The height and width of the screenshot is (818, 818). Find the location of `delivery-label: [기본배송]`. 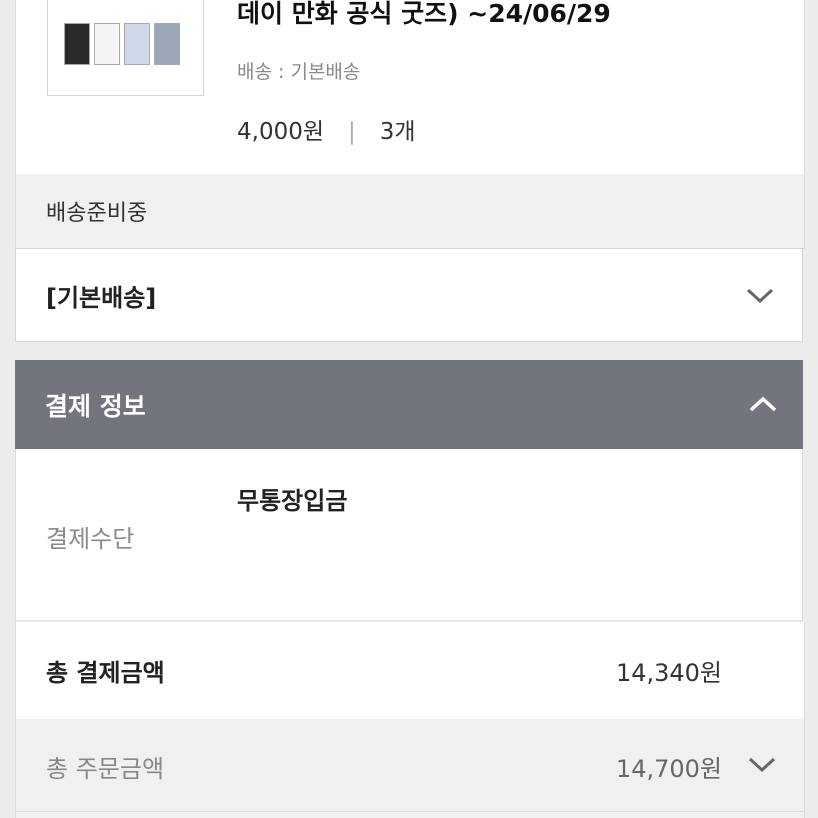

delivery-label: [기본배송] is located at coordinates (101, 298).